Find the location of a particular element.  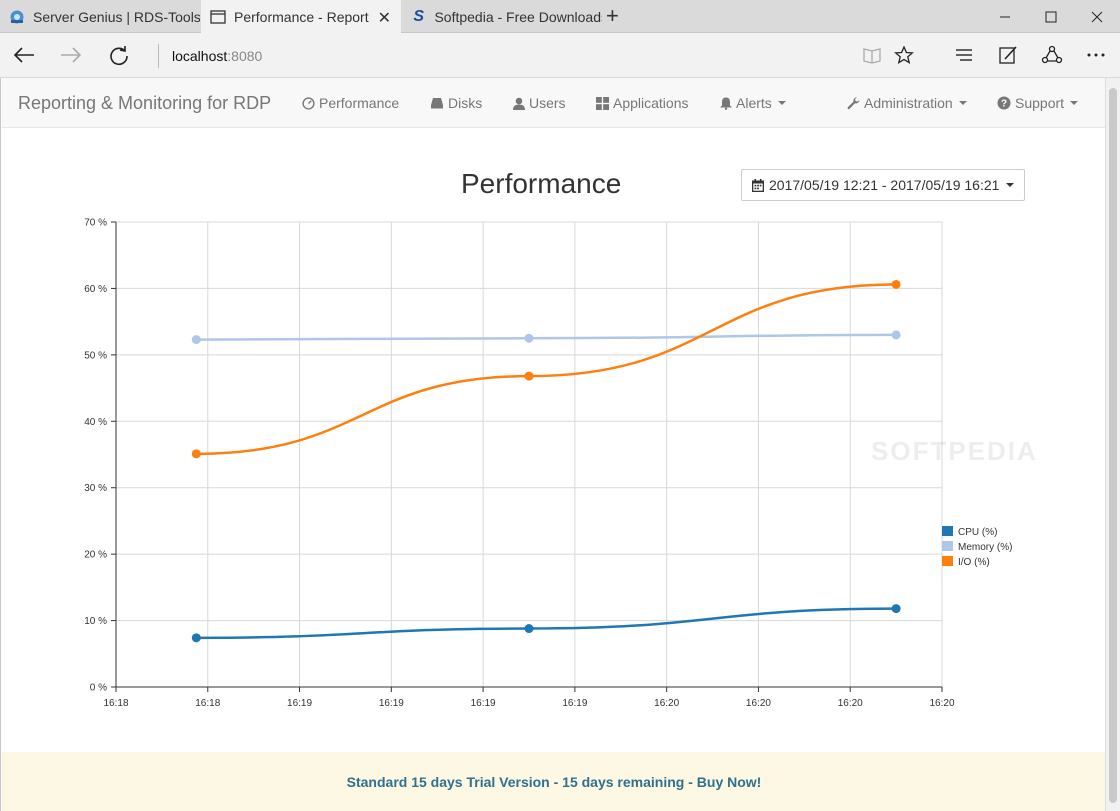

browser-tab-performance: Performance - Reporting ✕ is located at coordinates (301, 16).